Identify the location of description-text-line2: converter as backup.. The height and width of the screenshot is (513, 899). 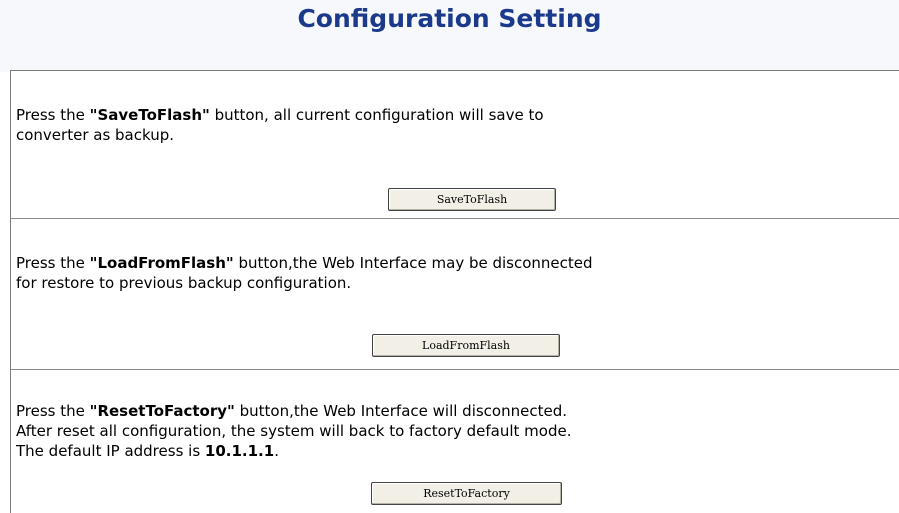
(95, 135).